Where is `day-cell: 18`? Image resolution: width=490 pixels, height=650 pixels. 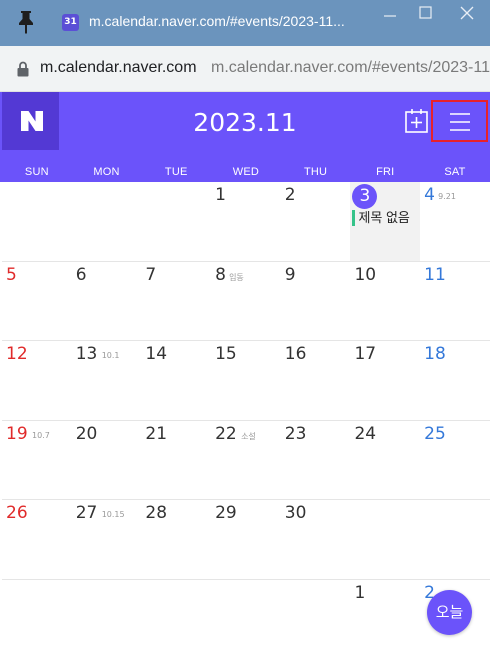
day-cell: 18 is located at coordinates (455, 380).